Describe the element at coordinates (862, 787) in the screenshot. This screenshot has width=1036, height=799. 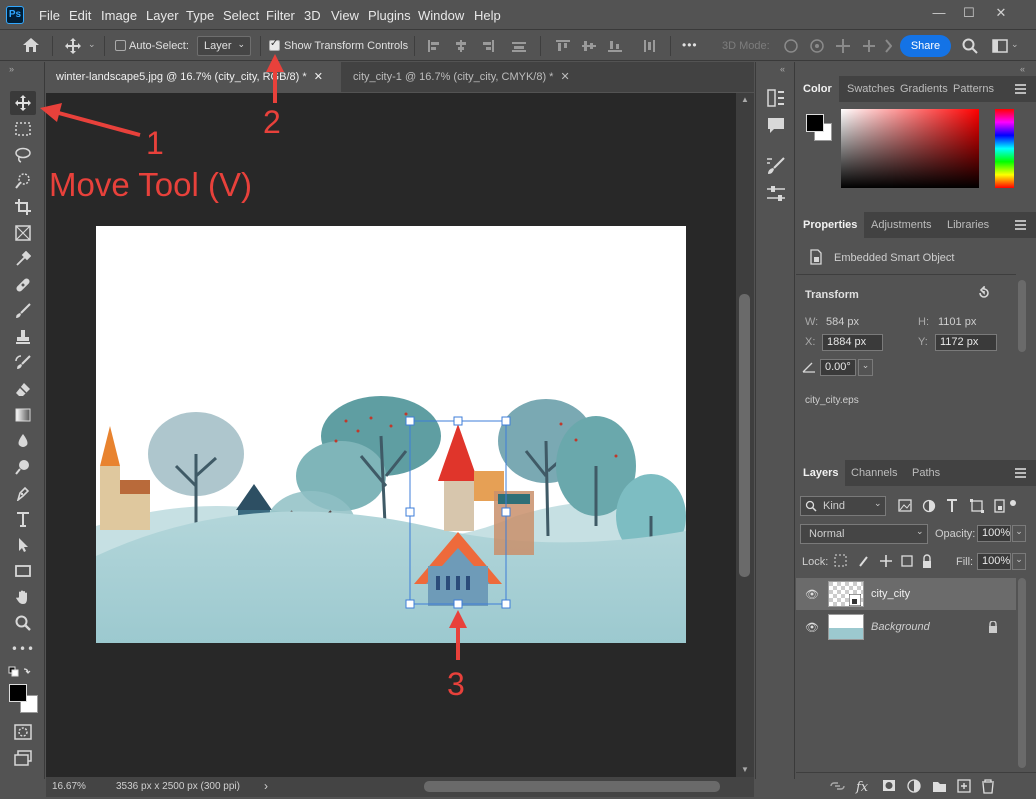
I see `svg-text: fx` at that location.